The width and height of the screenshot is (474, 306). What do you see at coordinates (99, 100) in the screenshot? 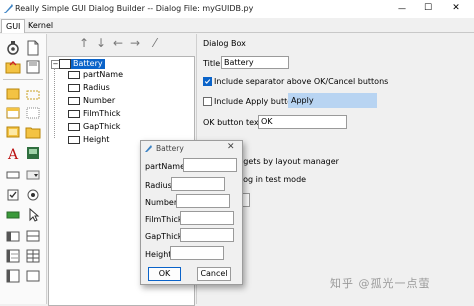
I see `tree-node: Number` at bounding box center [99, 100].